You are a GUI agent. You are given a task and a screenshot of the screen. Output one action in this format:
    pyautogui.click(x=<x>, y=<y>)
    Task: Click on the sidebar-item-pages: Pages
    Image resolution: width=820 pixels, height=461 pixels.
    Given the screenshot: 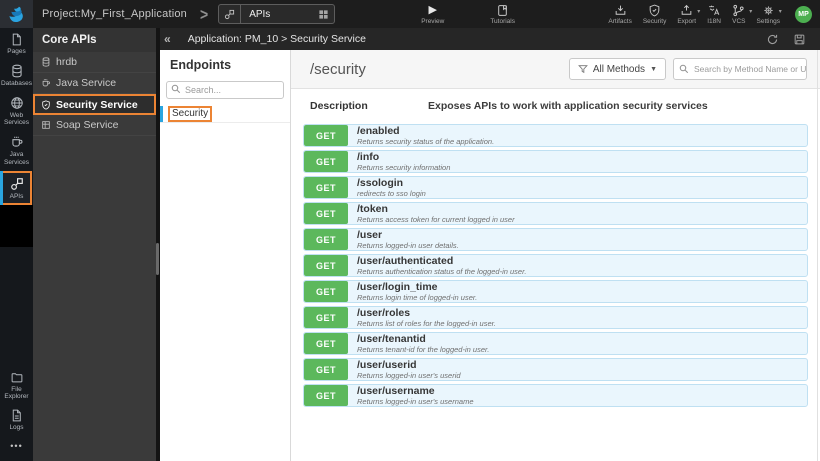 What is the action you would take?
    pyautogui.click(x=16, y=43)
    